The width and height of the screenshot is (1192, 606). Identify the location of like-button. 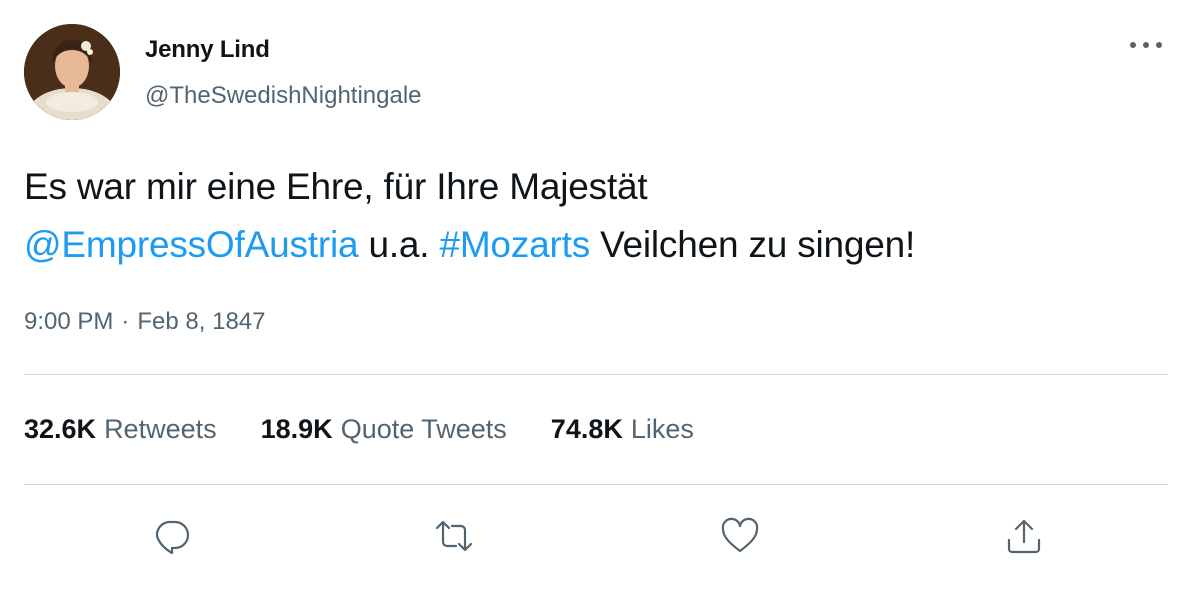
(740, 536).